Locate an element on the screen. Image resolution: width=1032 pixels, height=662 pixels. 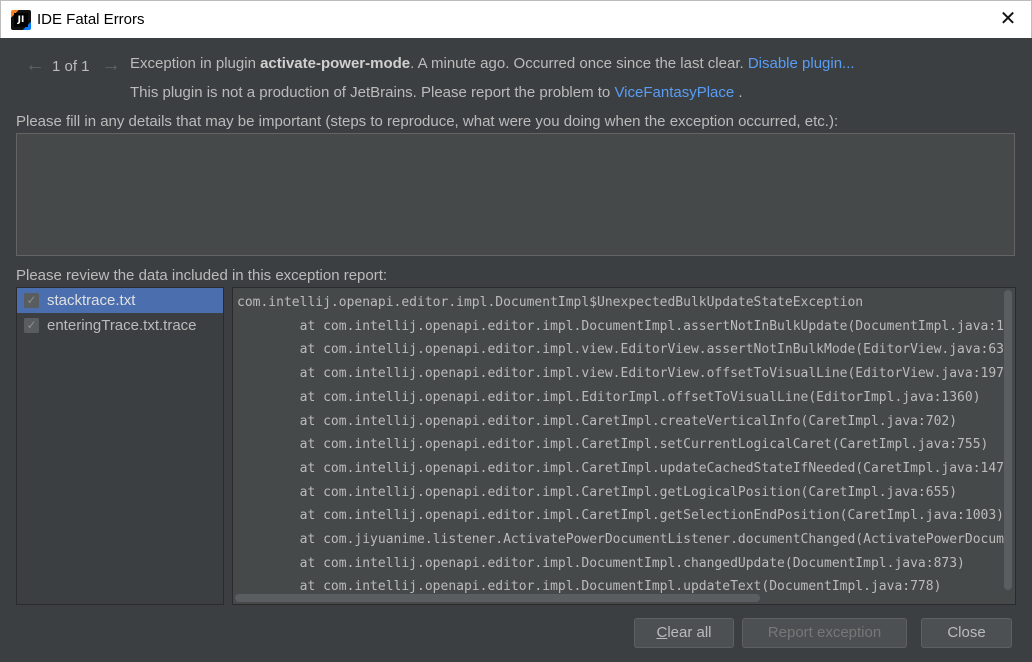
report-exception-button: Report exception is located at coordinates (824, 633).